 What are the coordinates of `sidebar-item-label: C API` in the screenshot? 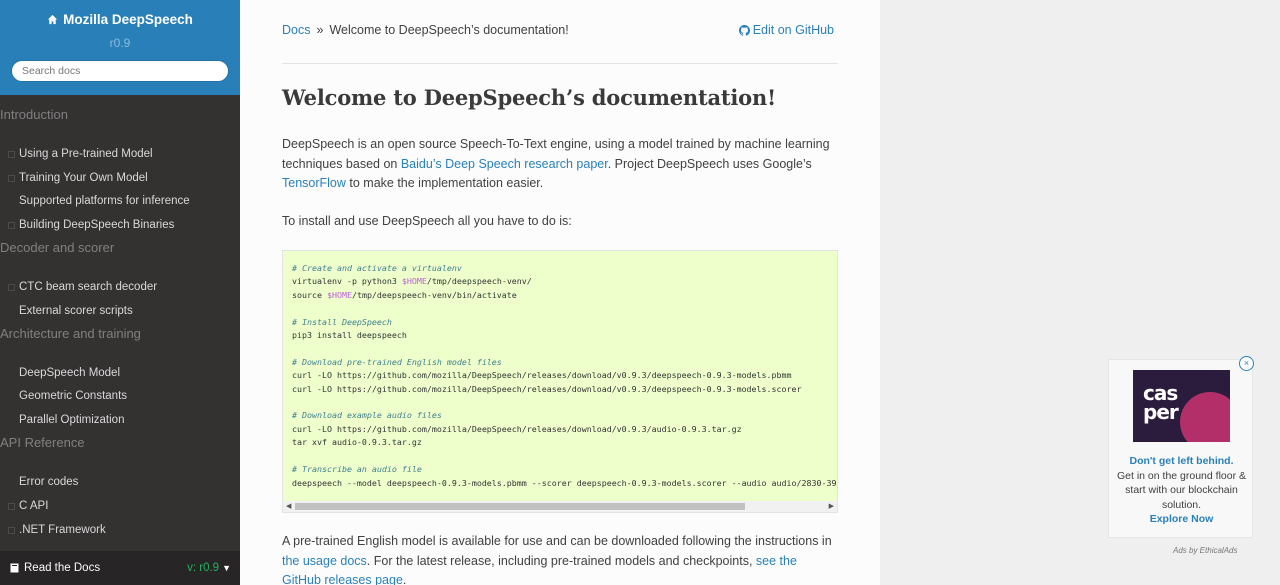 It's located at (34, 506).